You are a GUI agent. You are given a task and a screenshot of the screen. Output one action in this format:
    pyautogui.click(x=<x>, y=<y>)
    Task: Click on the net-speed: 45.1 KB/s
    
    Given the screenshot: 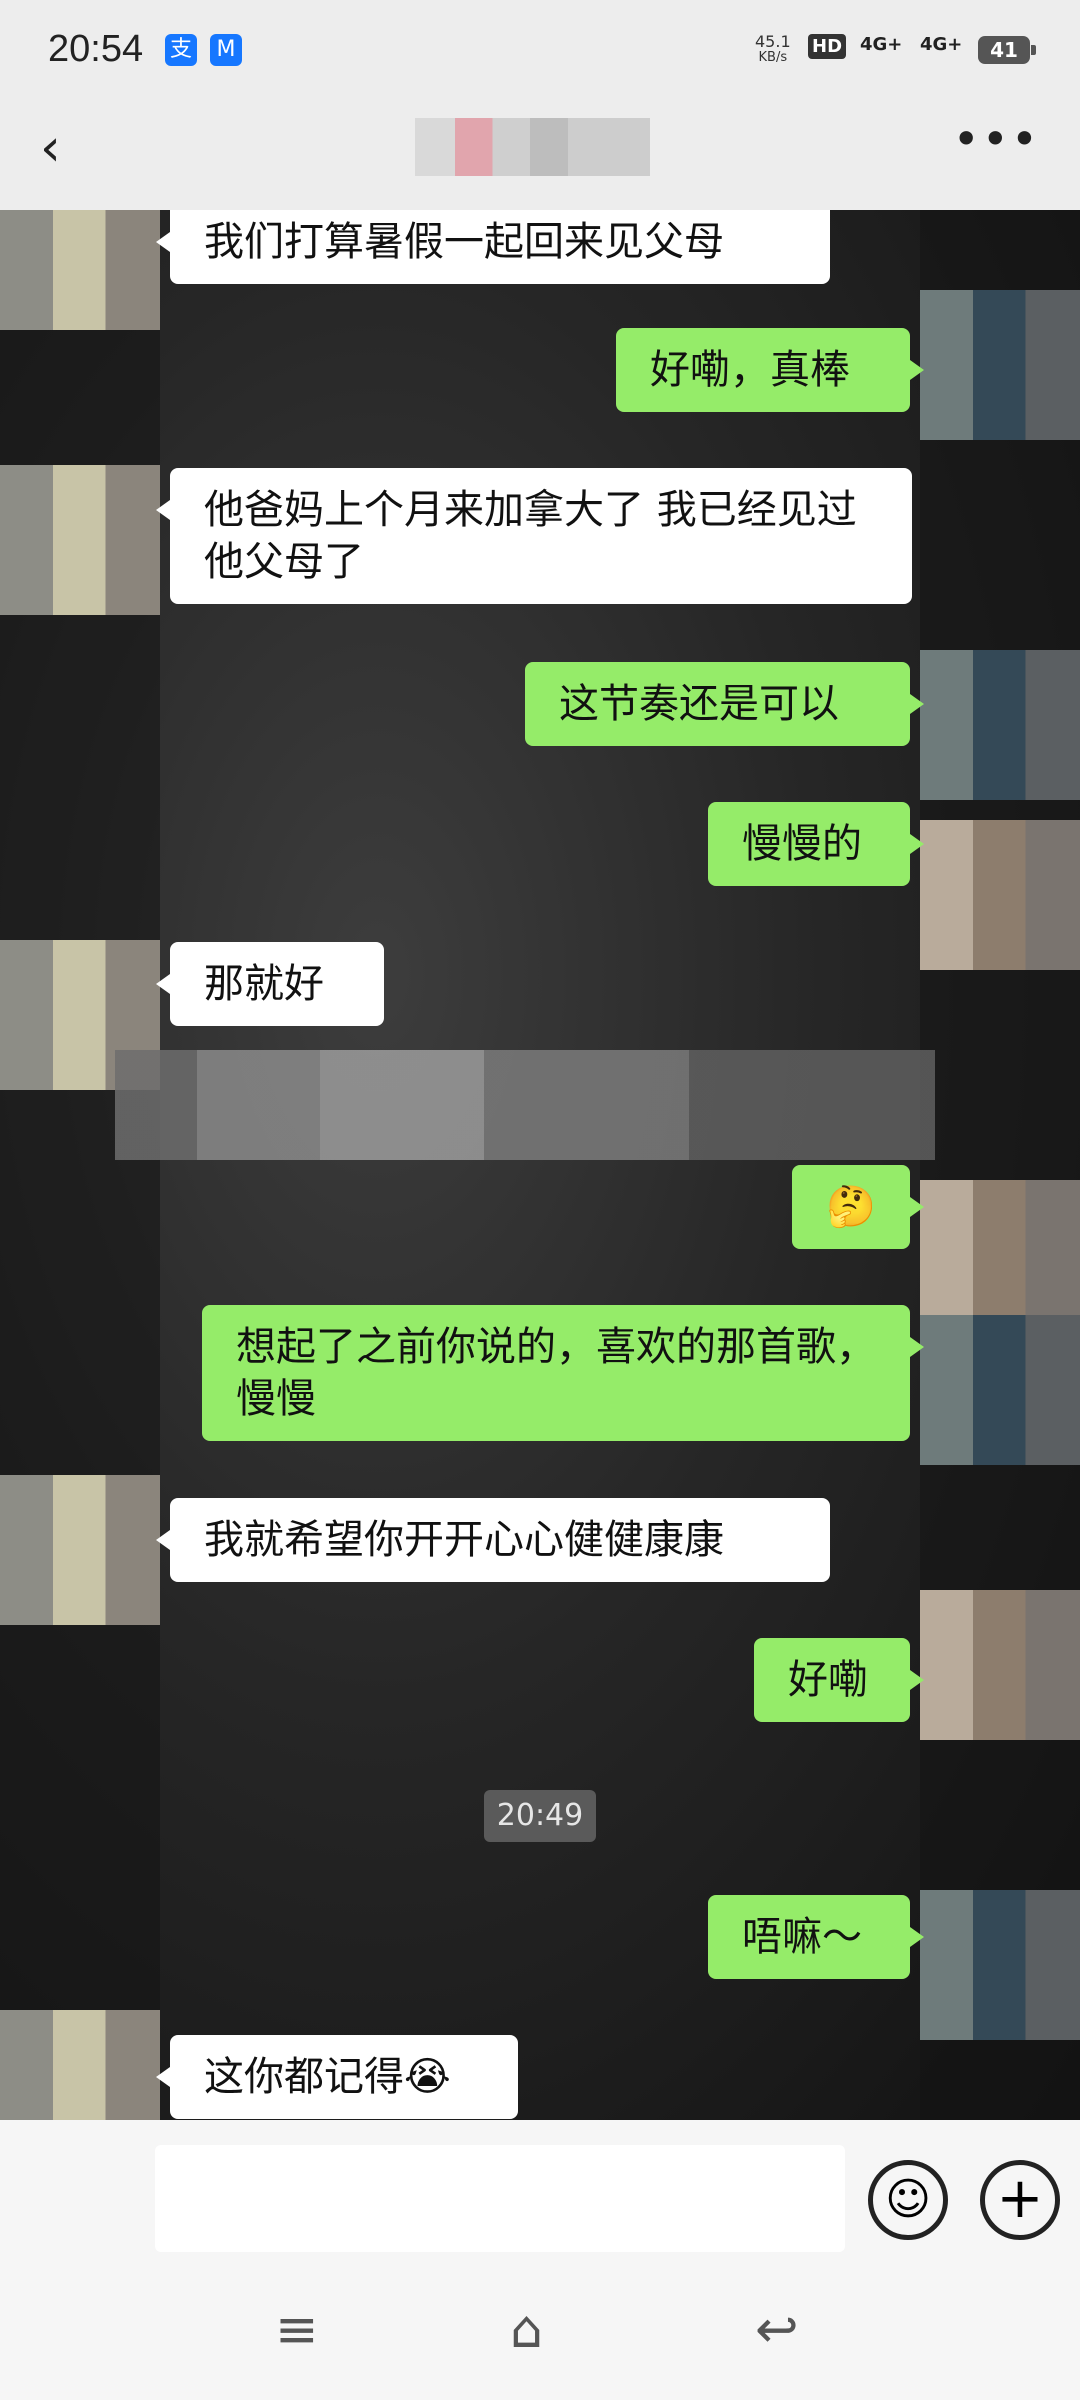 What is the action you would take?
    pyautogui.click(x=773, y=50)
    